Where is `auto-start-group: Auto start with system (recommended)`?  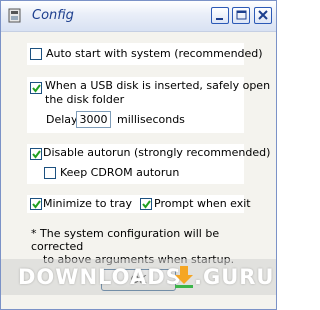
auto-start-group: Auto start with system (recommended) is located at coordinates (145, 54).